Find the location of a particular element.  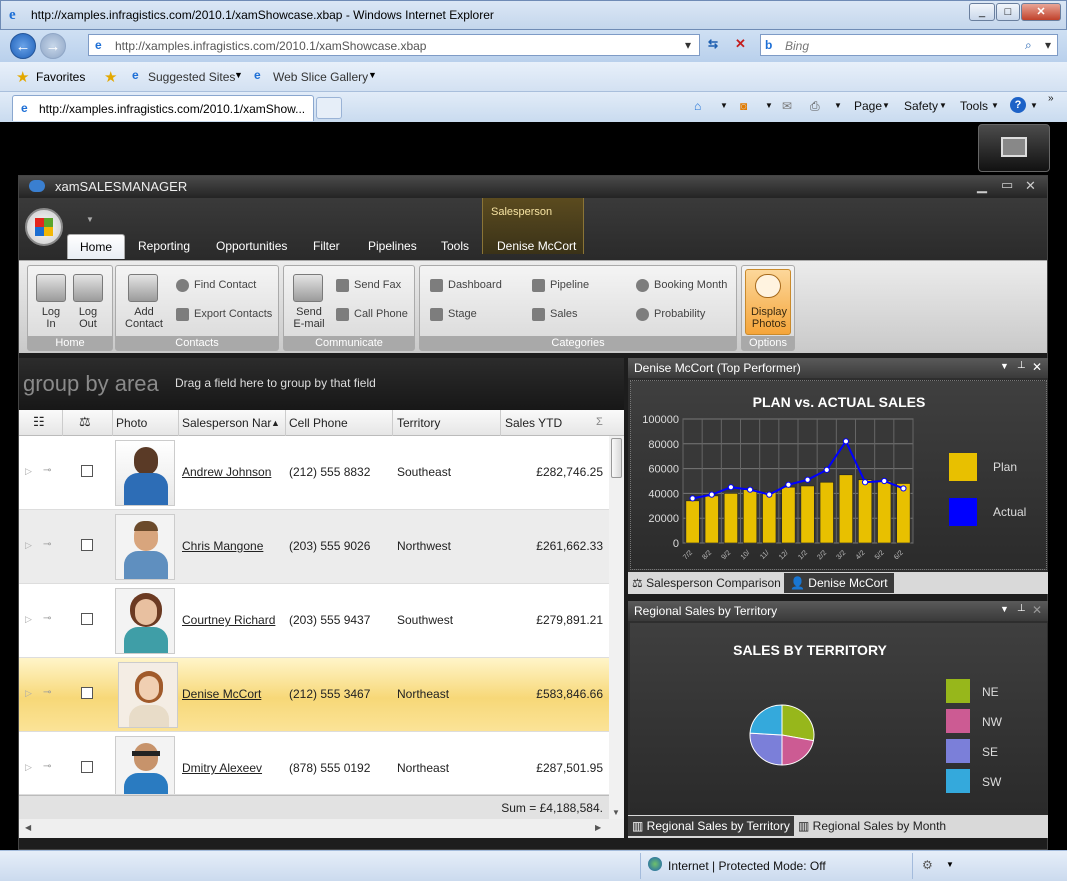

print-dropdown-icon: ▼ is located at coordinates (838, 105).